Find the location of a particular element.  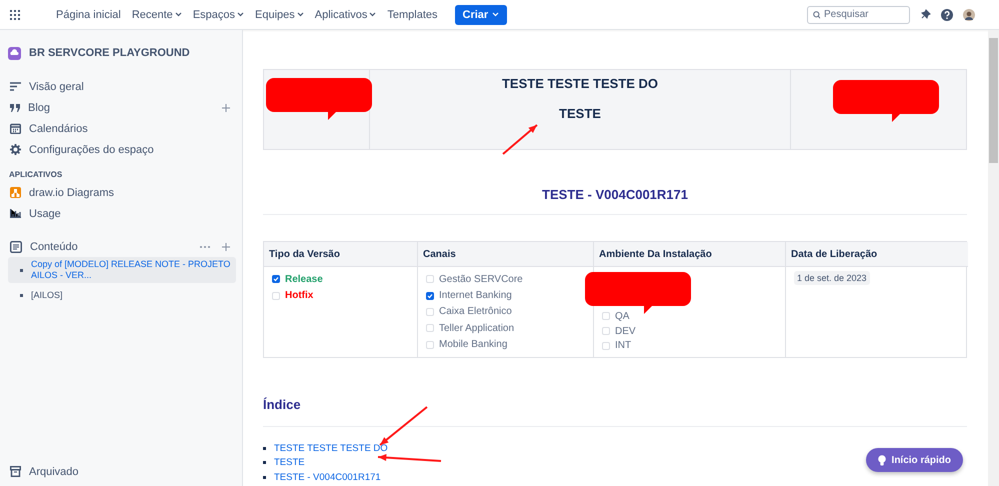

sidebar-item: Blog is located at coordinates (122, 107).